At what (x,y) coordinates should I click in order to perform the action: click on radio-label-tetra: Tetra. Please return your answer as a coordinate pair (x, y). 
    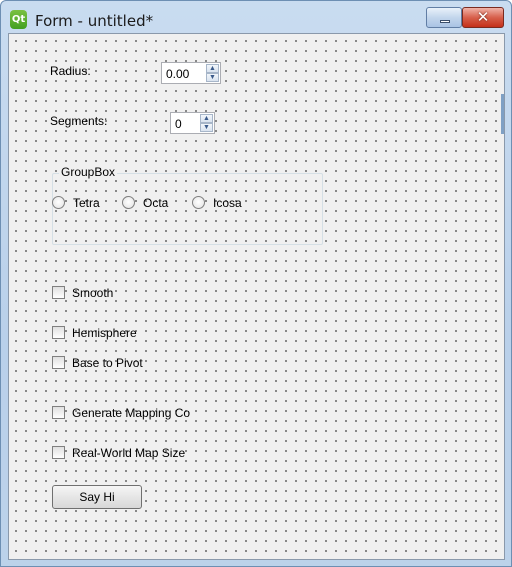
    Looking at the image, I should click on (86, 203).